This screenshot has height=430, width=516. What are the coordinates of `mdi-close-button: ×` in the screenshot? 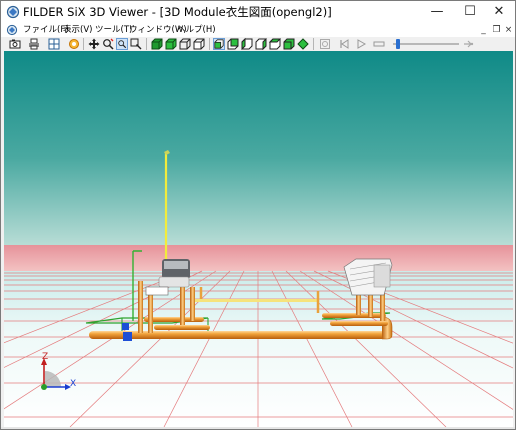 It's located at (508, 30).